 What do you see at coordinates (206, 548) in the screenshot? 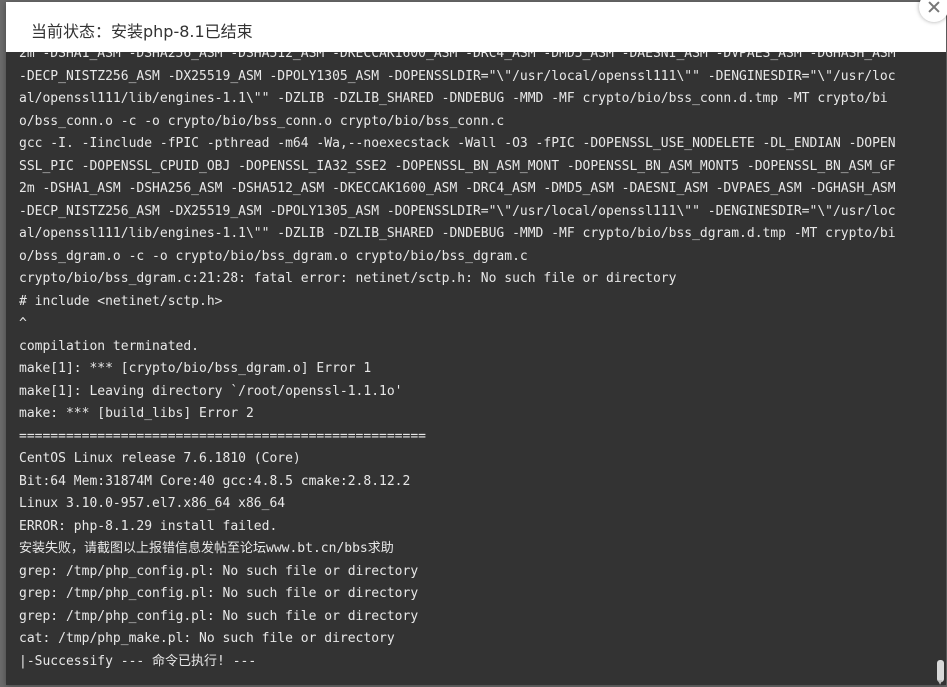
I see `log-line: 安装失败，请截图以上报错信息发帖至论坛www.bt.cn/bbs求助` at bounding box center [206, 548].